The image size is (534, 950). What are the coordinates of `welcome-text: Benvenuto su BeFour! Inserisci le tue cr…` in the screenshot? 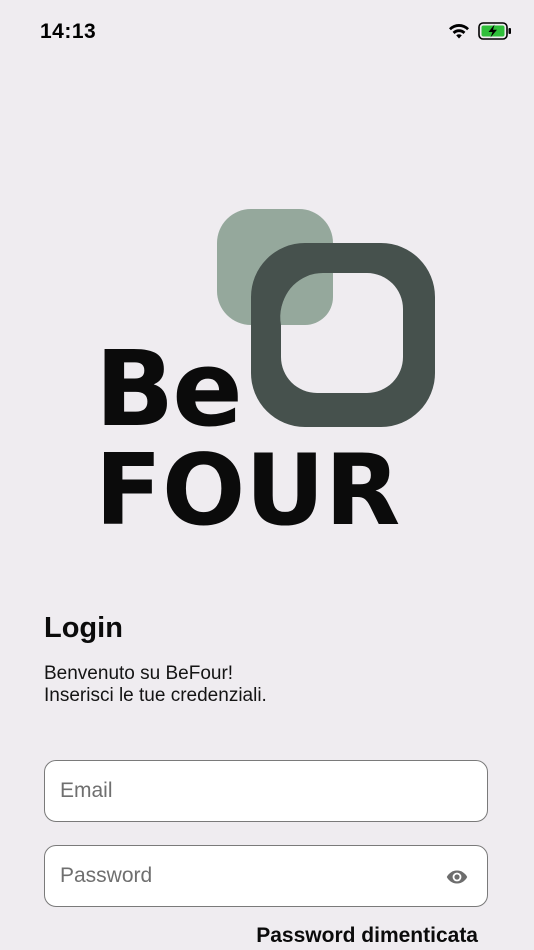 It's located at (155, 685).